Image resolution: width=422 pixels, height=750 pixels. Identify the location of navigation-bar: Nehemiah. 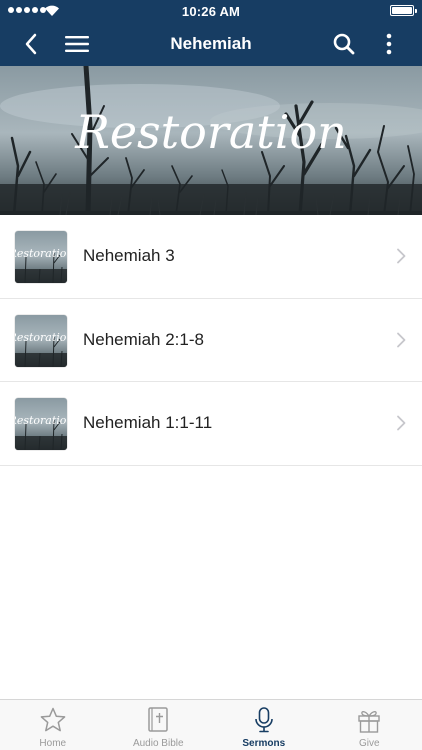
(211, 44).